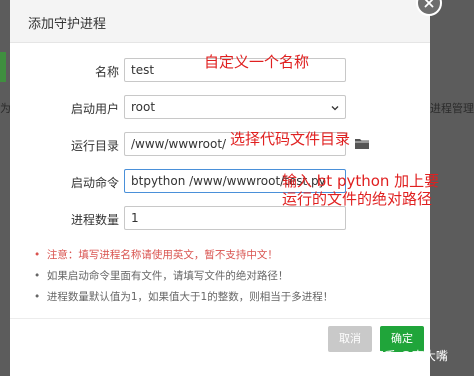 The image size is (474, 376). What do you see at coordinates (452, 108) in the screenshot?
I see `background-text-right: 进程管理` at bounding box center [452, 108].